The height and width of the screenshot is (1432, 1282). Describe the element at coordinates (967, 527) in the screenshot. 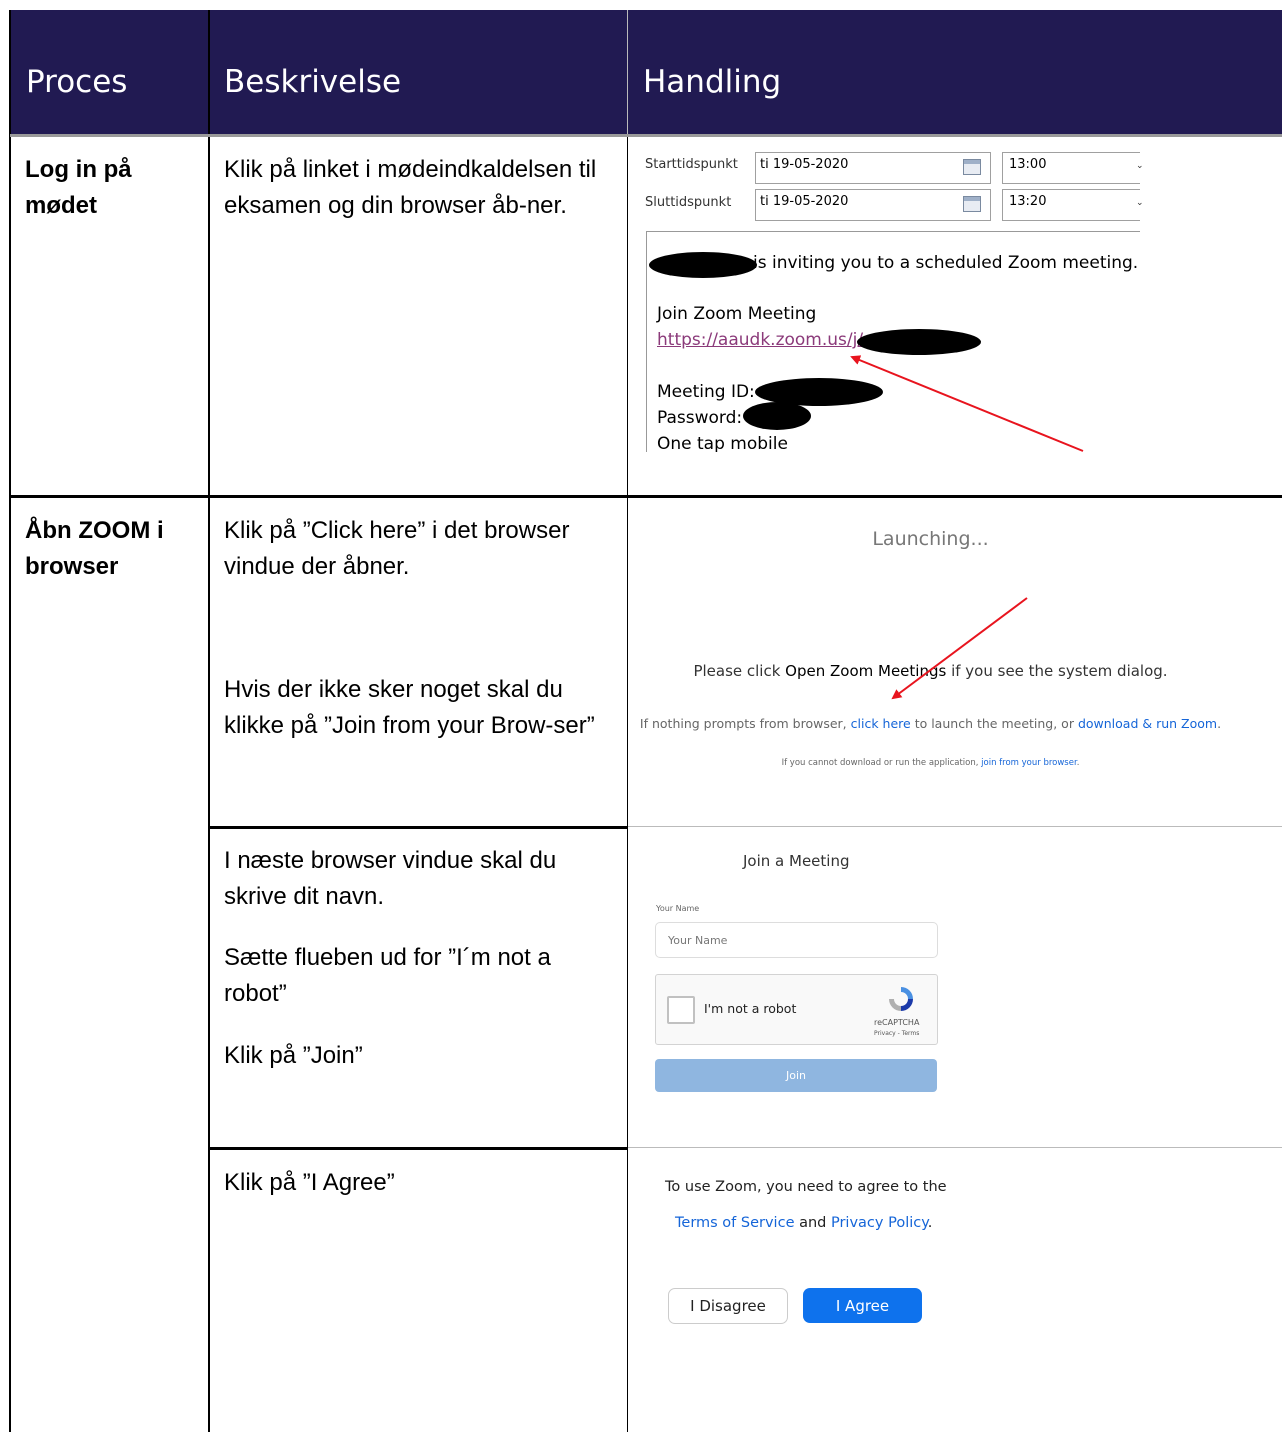

I see `annotation-arrows` at that location.